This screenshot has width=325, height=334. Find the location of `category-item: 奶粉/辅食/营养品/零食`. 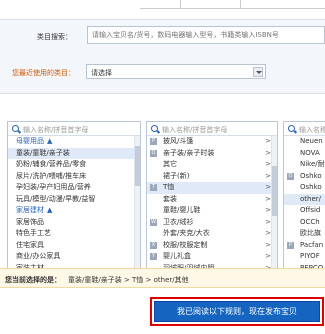

category-item: 奶粉/辅食/营养品/零食 is located at coordinates (74, 165).